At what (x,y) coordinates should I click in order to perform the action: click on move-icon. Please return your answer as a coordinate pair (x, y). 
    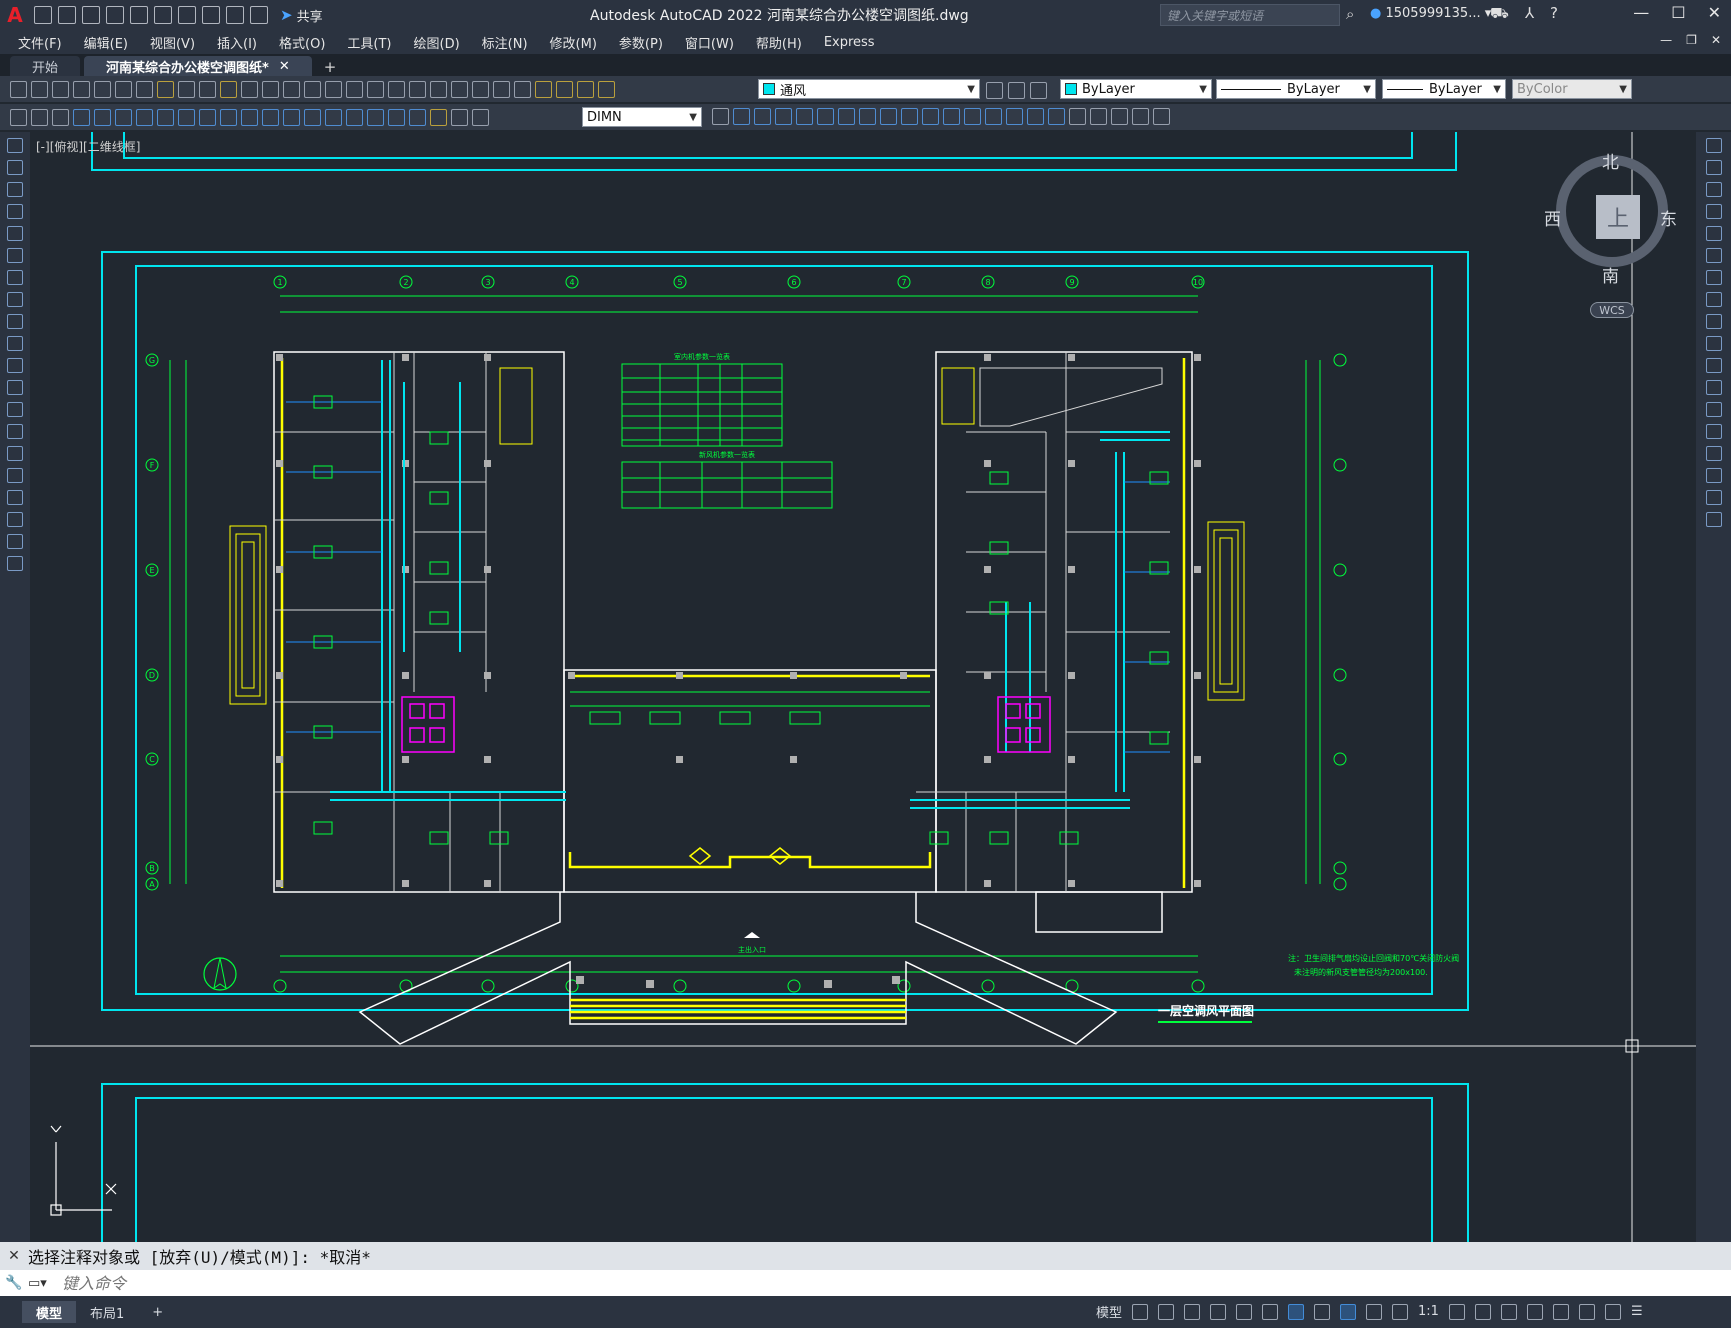
    Looking at the image, I should click on (846, 116).